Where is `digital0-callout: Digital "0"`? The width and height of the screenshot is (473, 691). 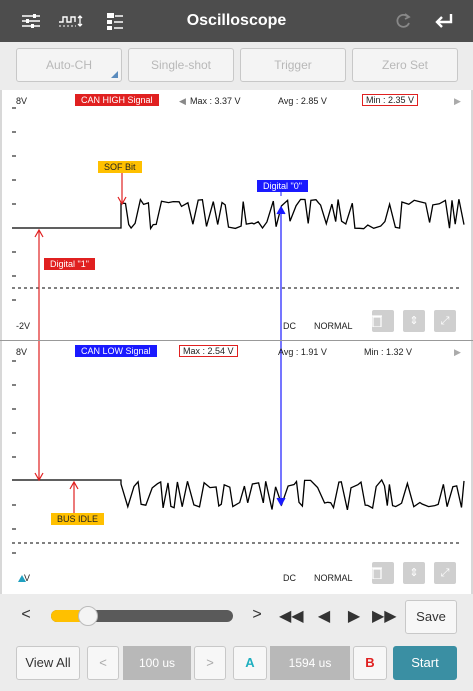 digital0-callout: Digital "0" is located at coordinates (282, 186).